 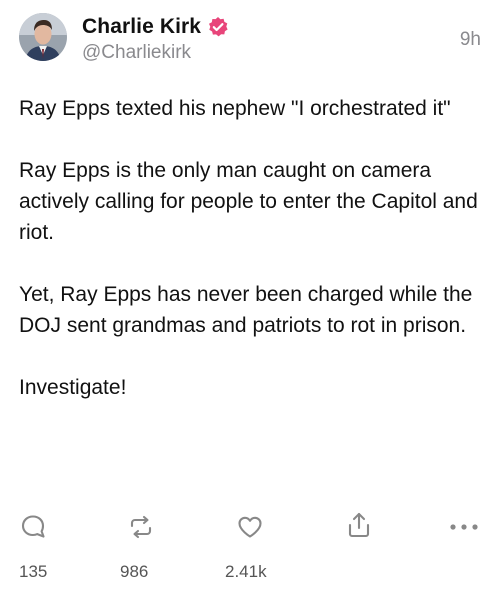 I want to click on avatar, so click(x=43, y=37).